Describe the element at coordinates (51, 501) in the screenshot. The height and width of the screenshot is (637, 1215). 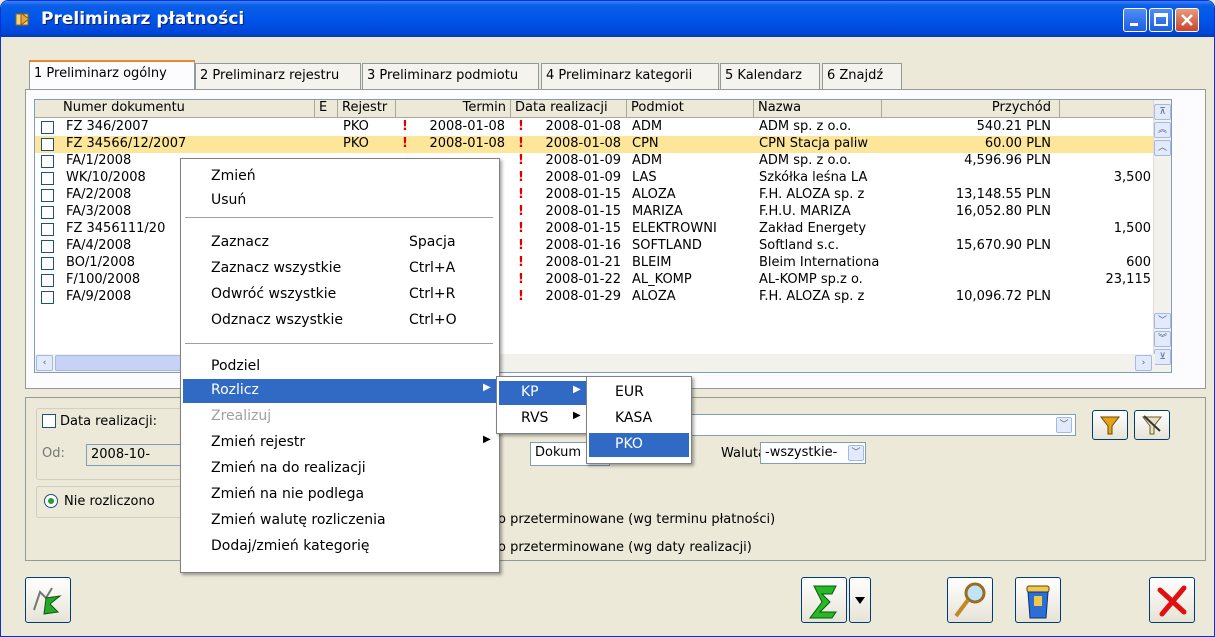
I see `nie-rozliczono-radio` at that location.